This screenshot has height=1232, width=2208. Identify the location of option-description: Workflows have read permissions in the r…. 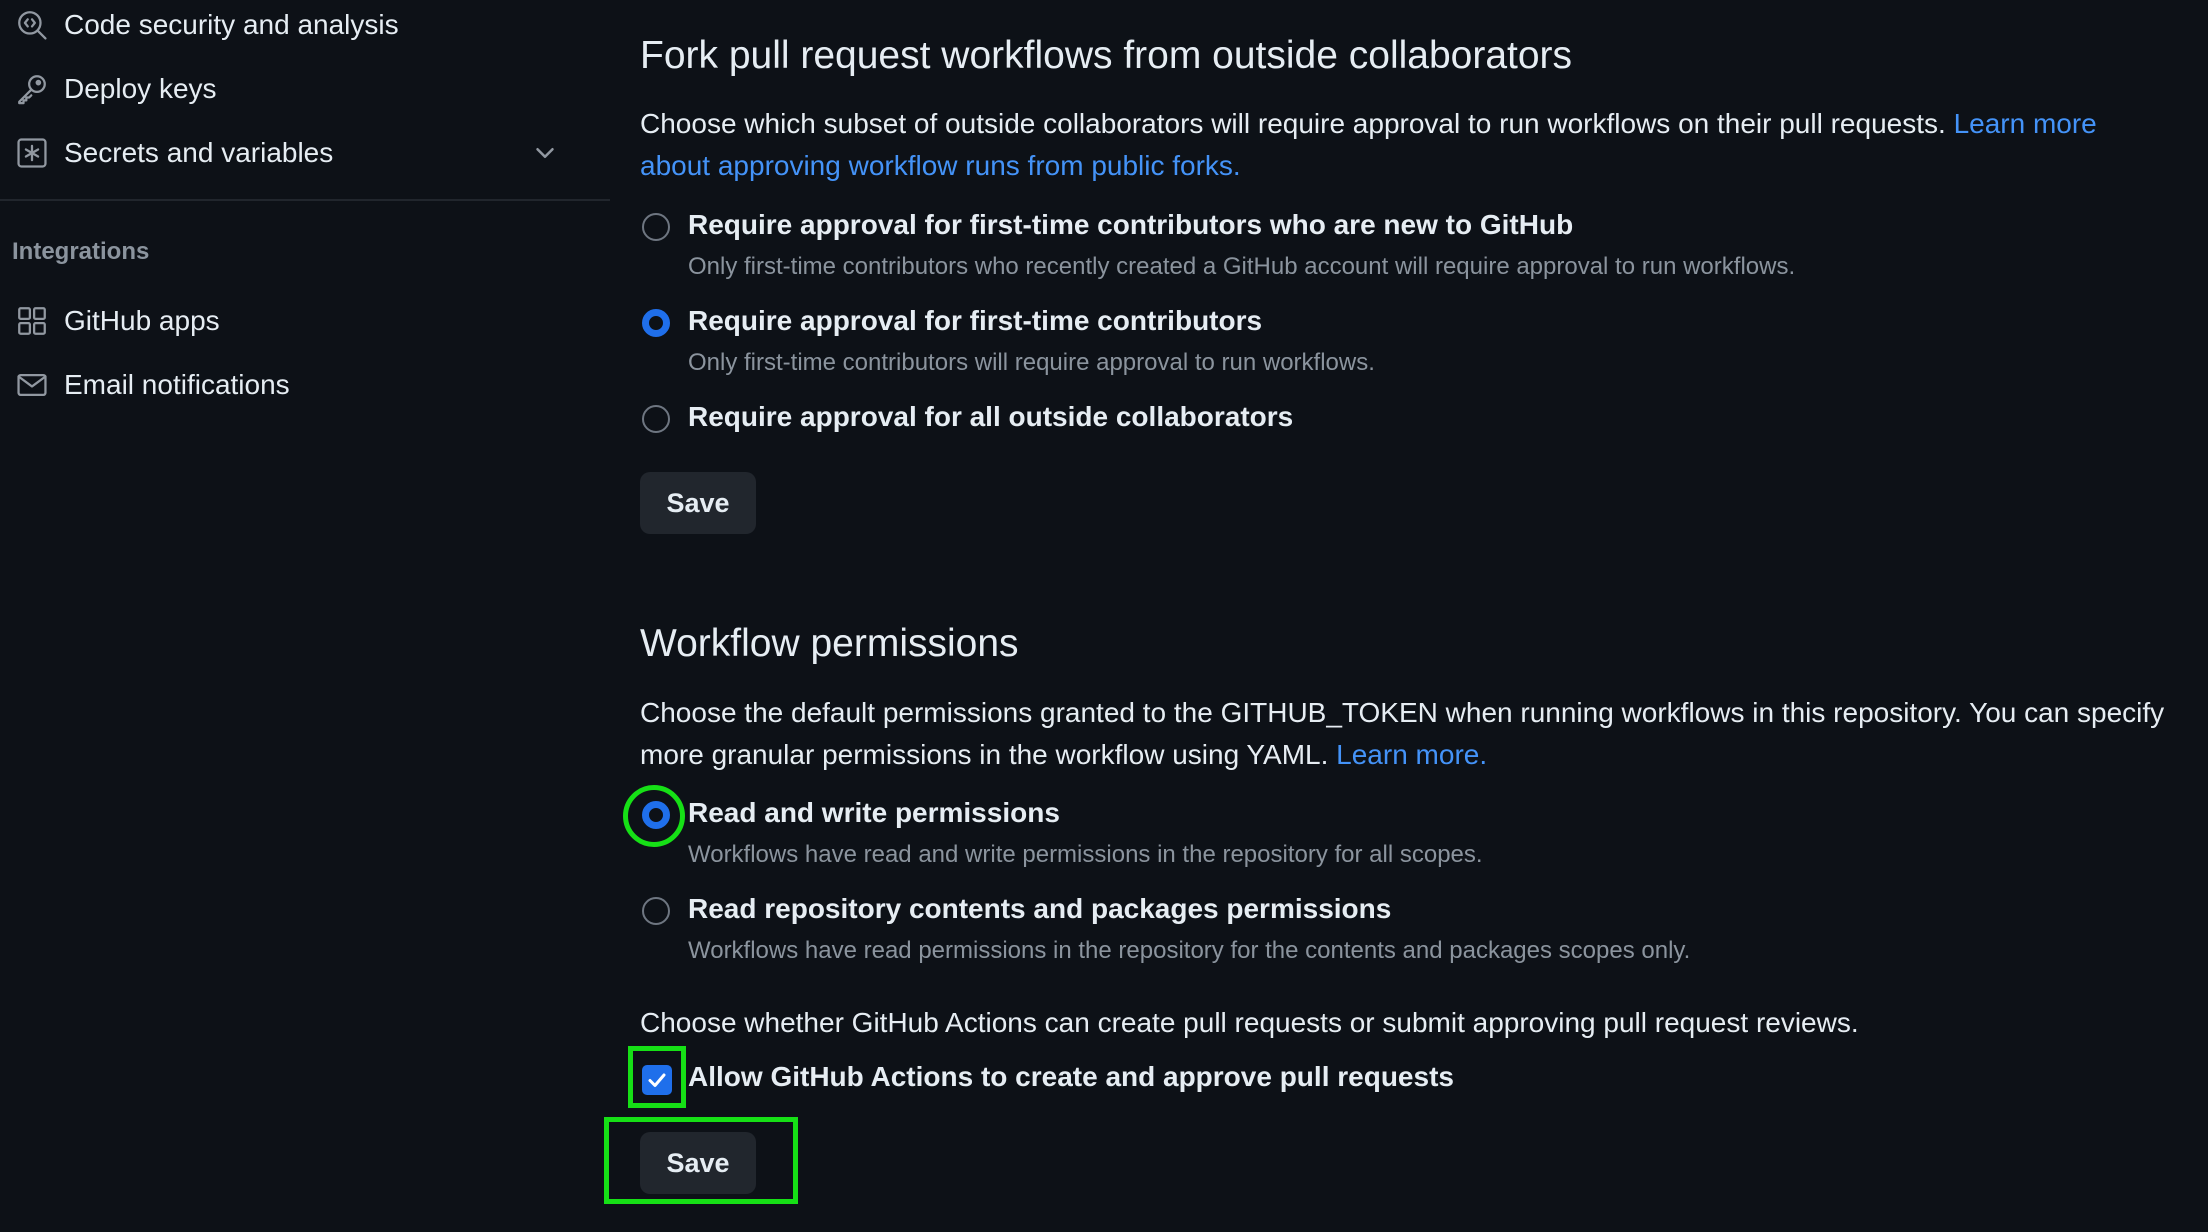
(1189, 950).